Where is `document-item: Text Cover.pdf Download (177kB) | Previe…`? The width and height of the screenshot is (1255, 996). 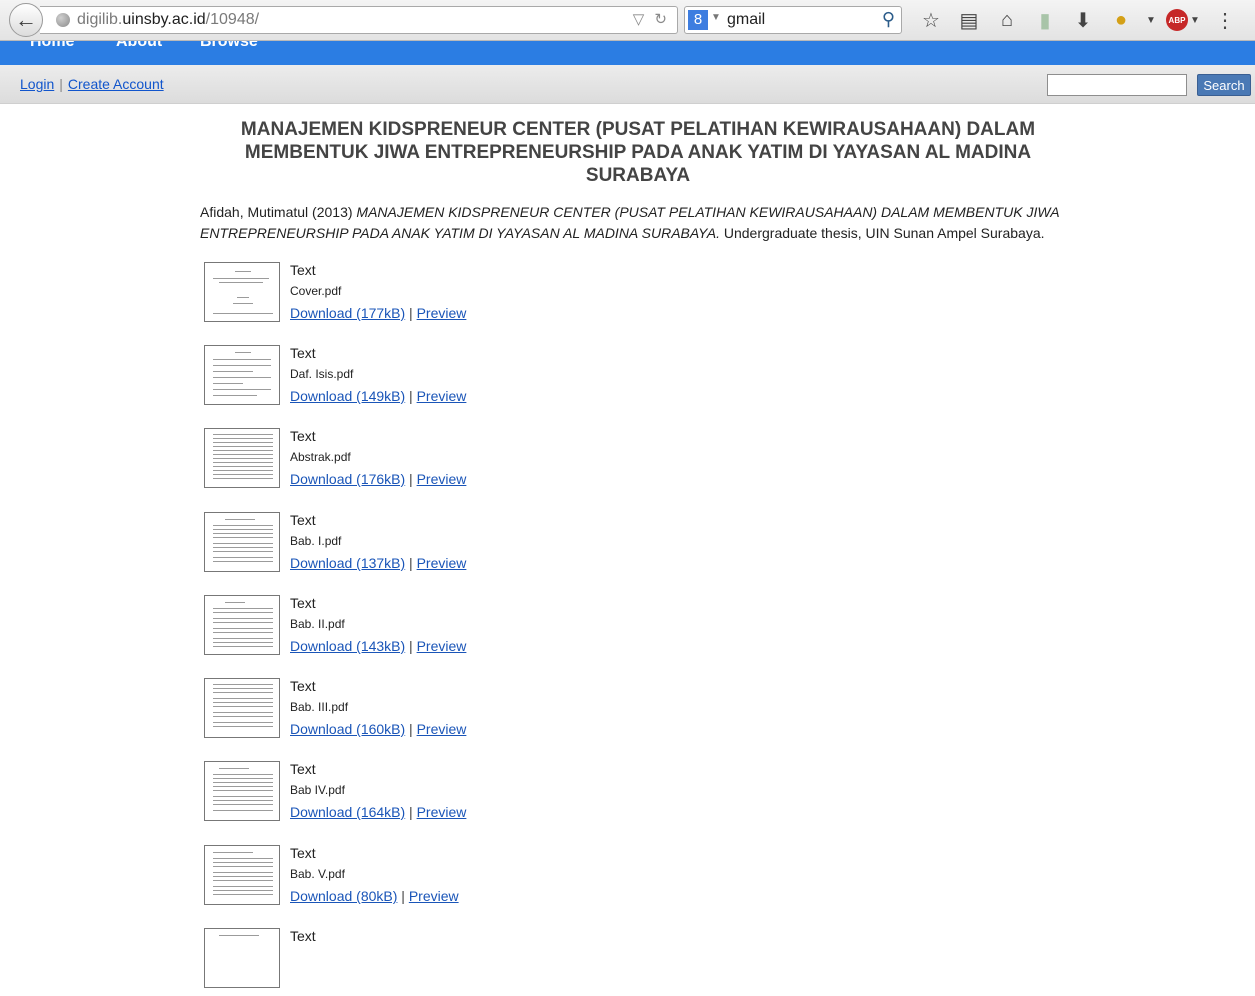
document-item: Text Cover.pdf Download (177kB) | Previe… is located at coordinates (454, 295).